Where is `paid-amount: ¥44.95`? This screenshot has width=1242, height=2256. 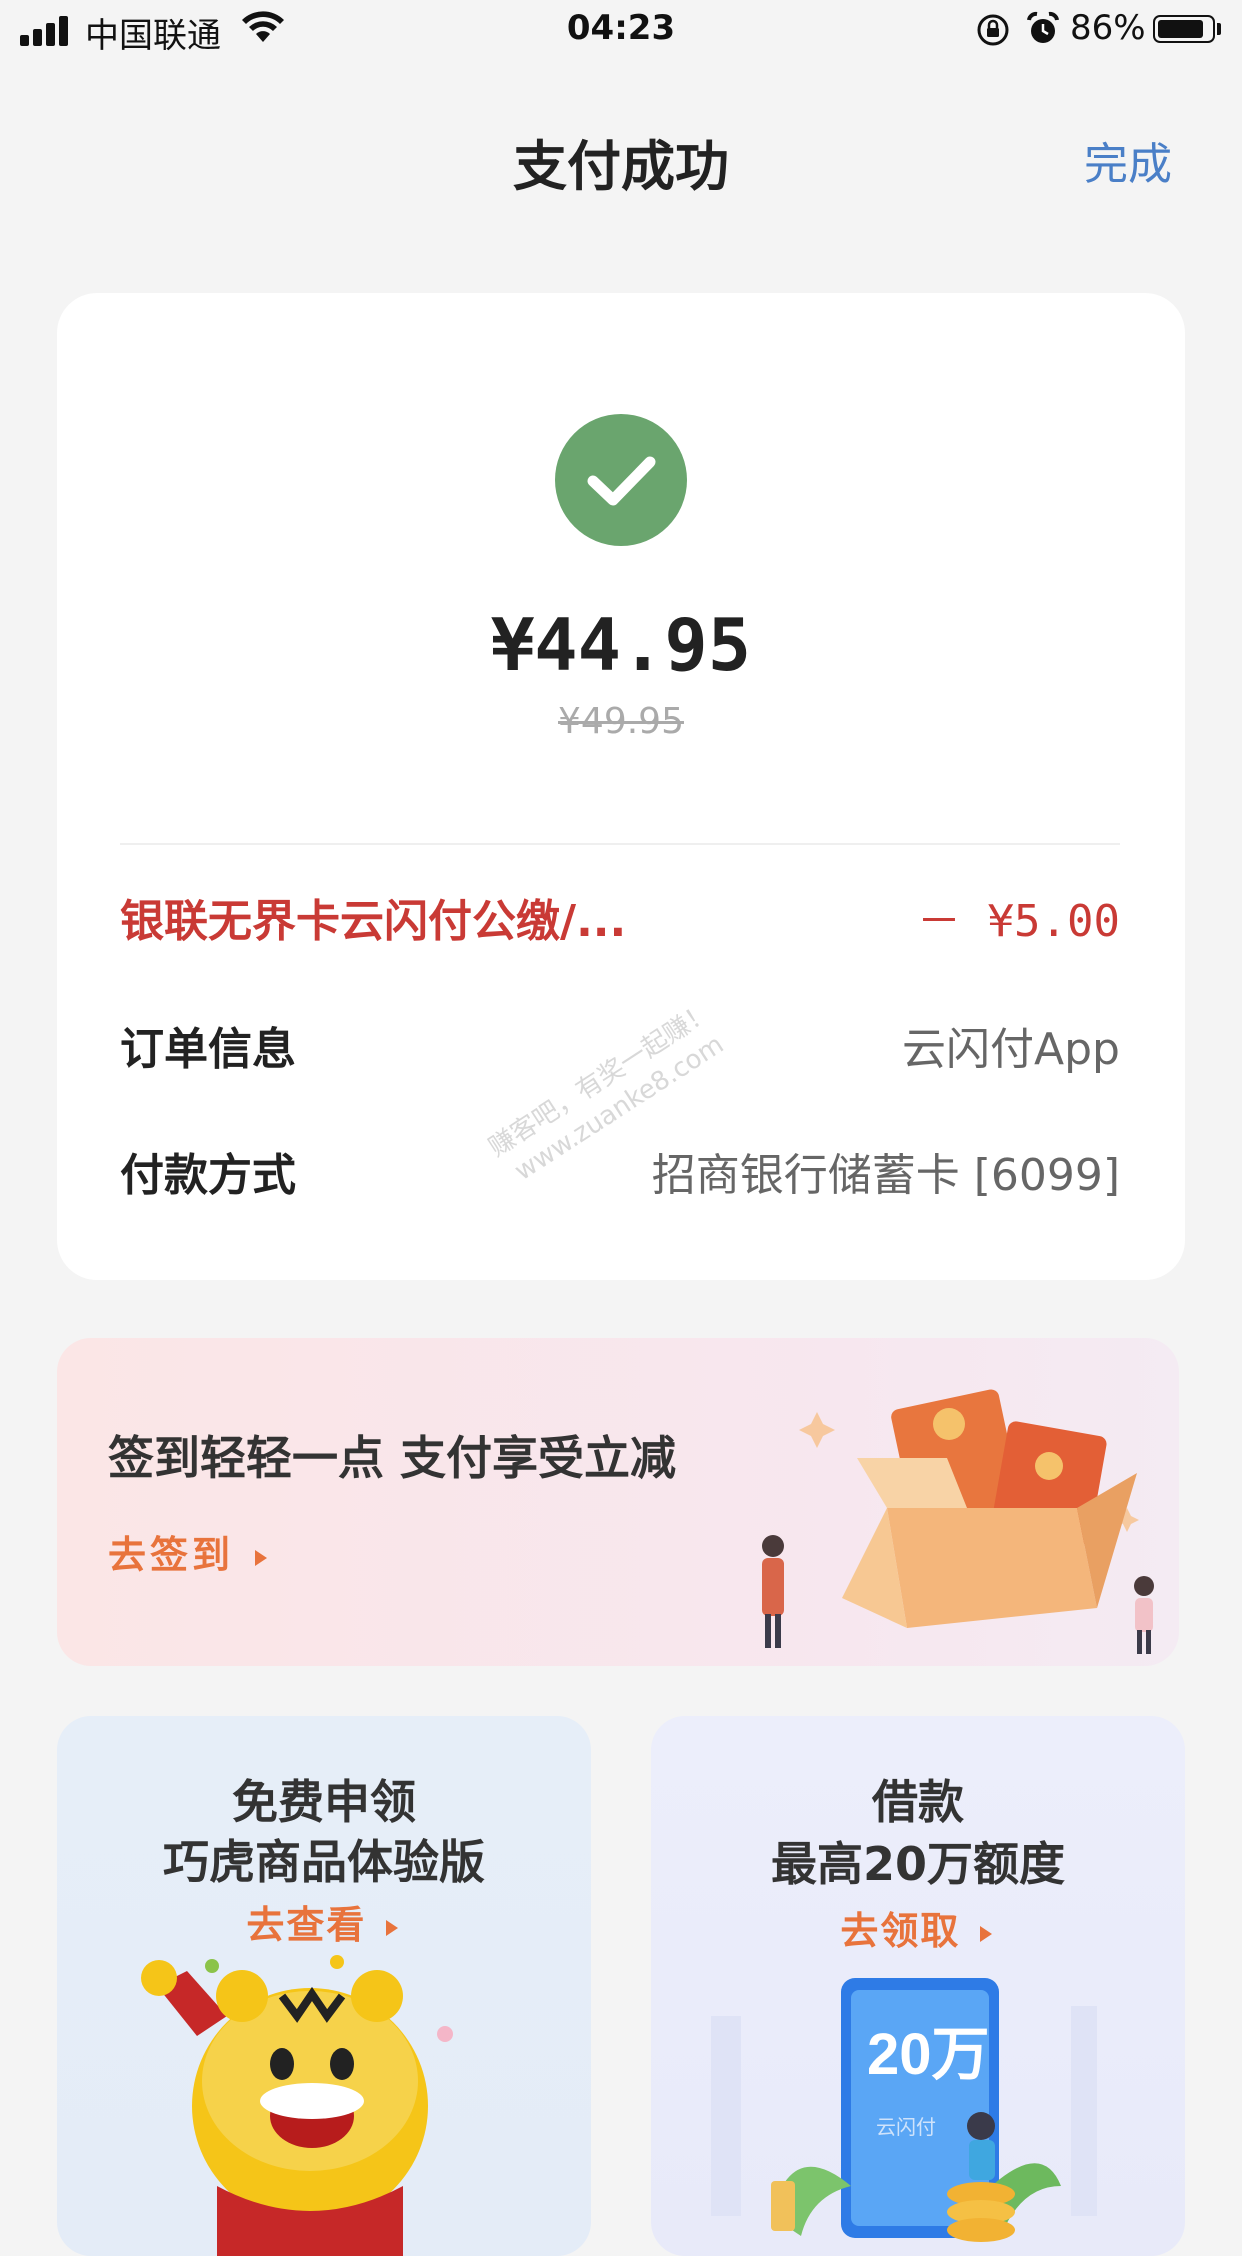 paid-amount: ¥44.95 is located at coordinates (621, 645).